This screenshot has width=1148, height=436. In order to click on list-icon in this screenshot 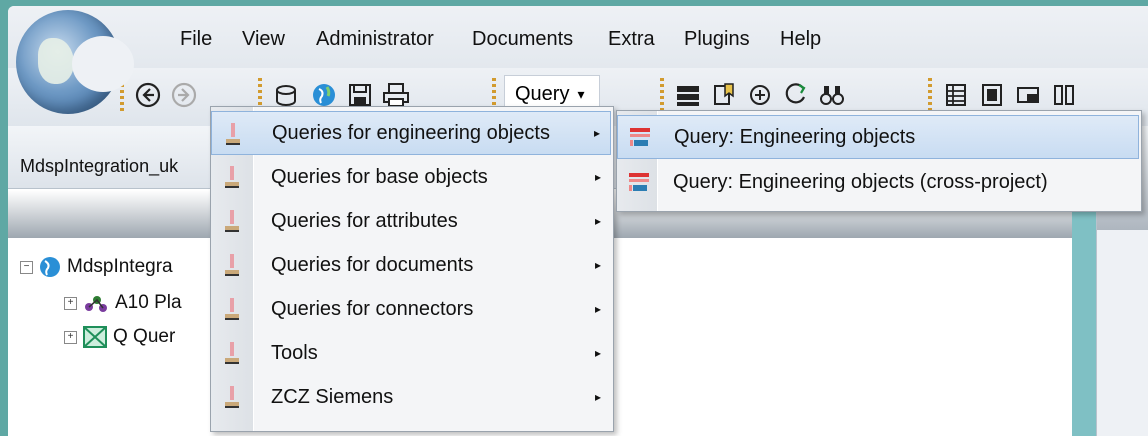, I will do `click(956, 95)`.